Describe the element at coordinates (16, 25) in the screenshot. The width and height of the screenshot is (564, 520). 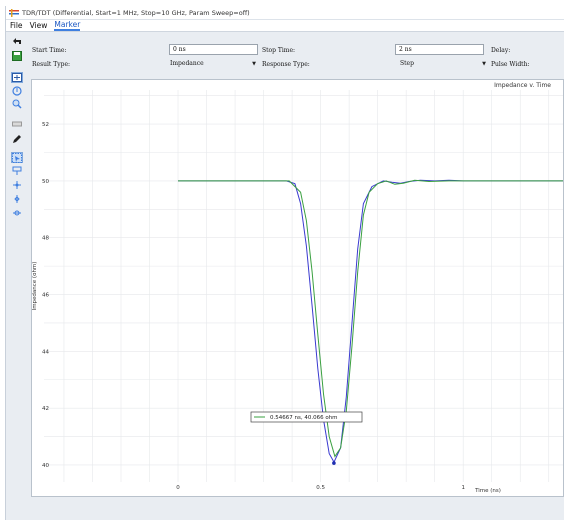
I see `menu-file: File` at that location.